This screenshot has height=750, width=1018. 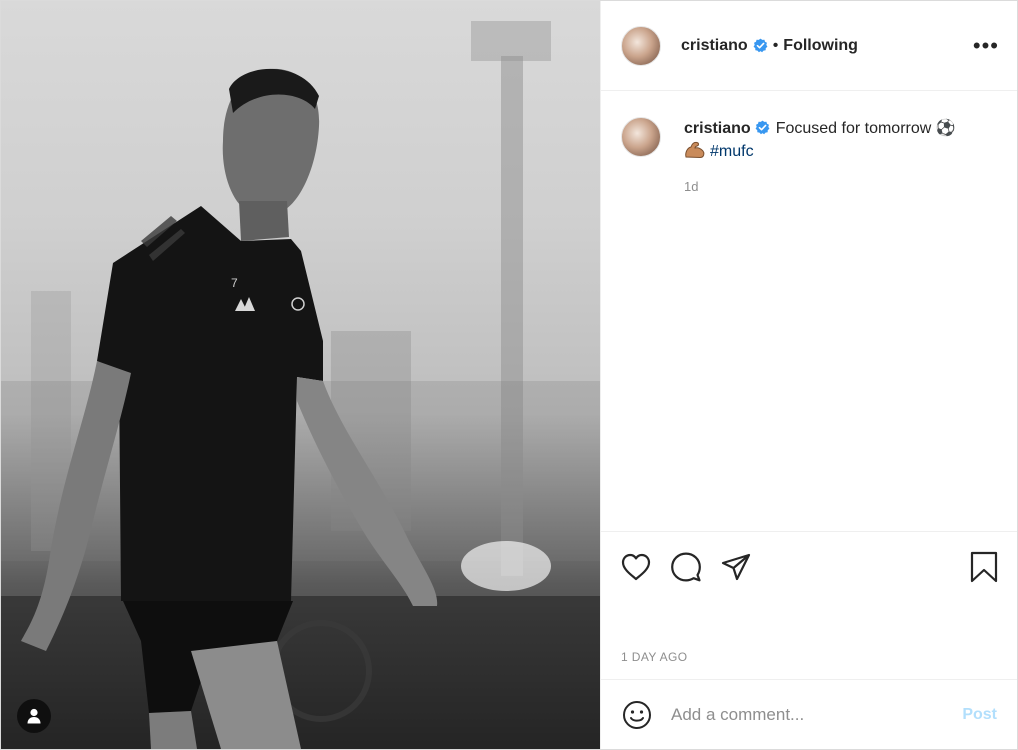 I want to click on like-button, so click(x=636, y=567).